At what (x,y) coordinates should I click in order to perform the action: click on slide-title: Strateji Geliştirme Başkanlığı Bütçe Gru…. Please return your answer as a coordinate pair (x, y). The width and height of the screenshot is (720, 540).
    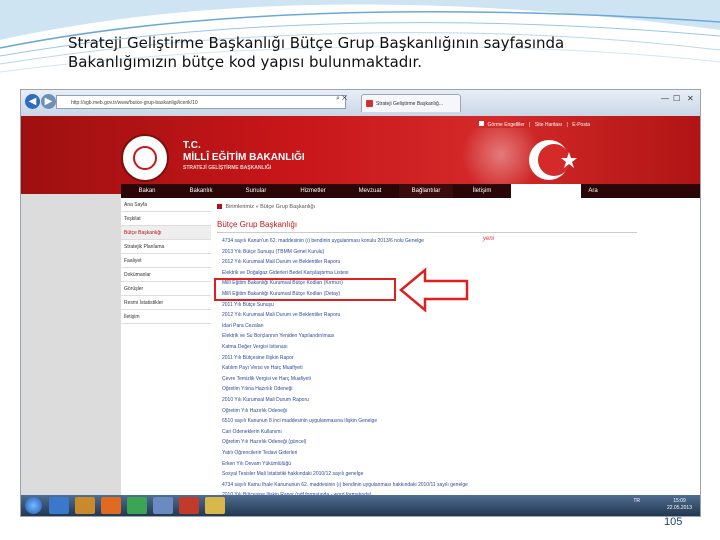
    Looking at the image, I should click on (368, 53).